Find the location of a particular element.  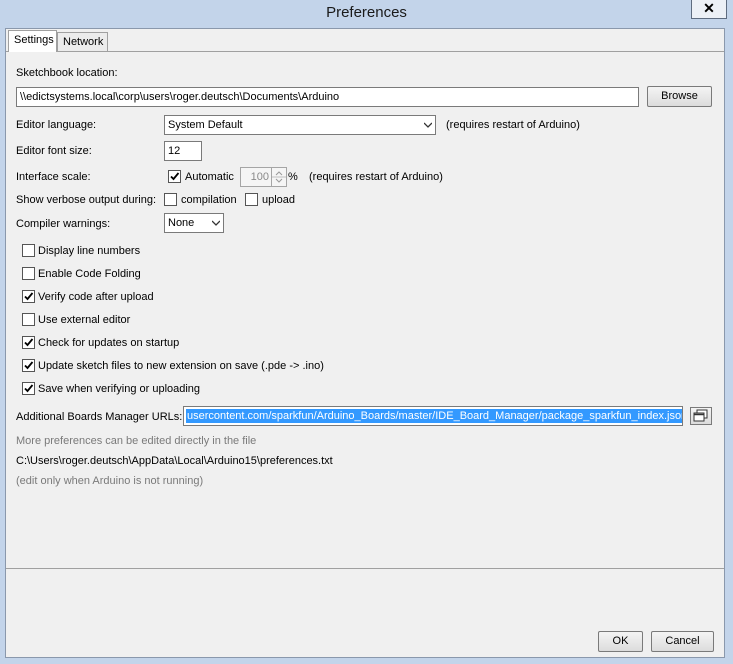

interface-scale-spinner: 100 is located at coordinates (263, 177).